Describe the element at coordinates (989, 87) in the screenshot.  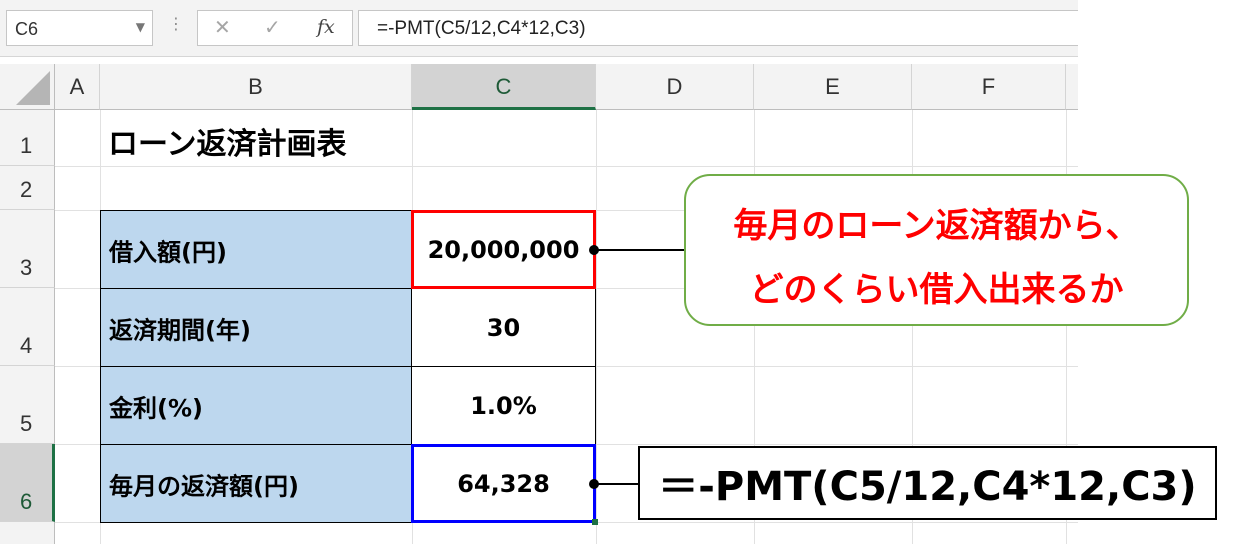
I see `column-header-f: F` at that location.